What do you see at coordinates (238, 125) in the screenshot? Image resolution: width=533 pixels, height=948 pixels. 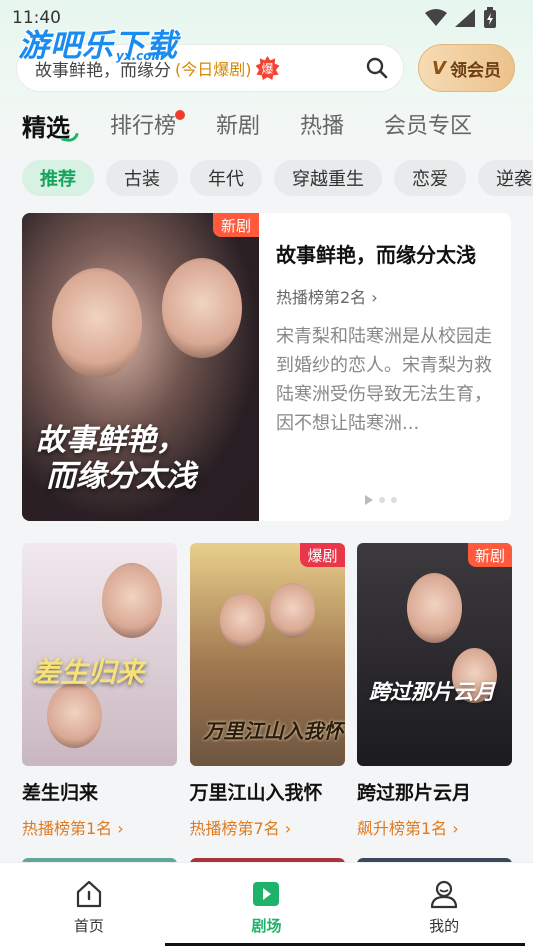 I see `tab-new-dramas: 新剧` at bounding box center [238, 125].